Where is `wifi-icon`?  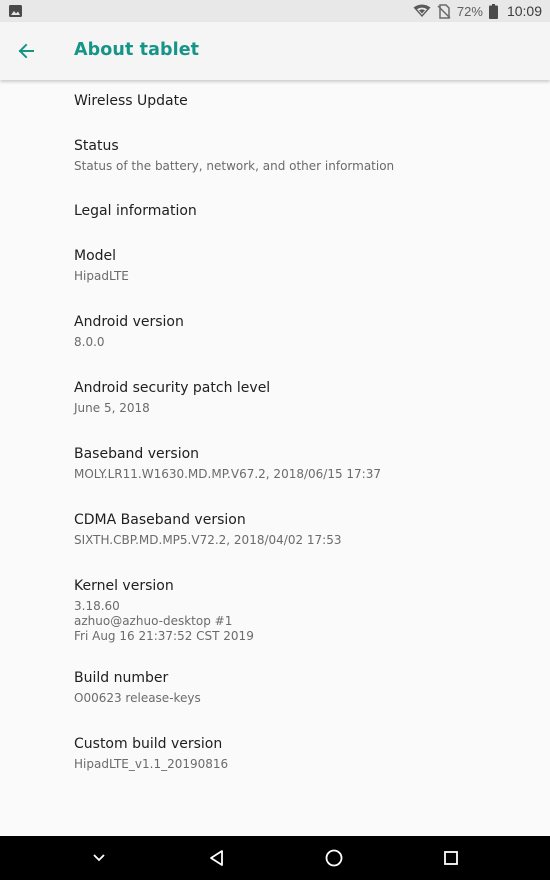 wifi-icon is located at coordinates (422, 10).